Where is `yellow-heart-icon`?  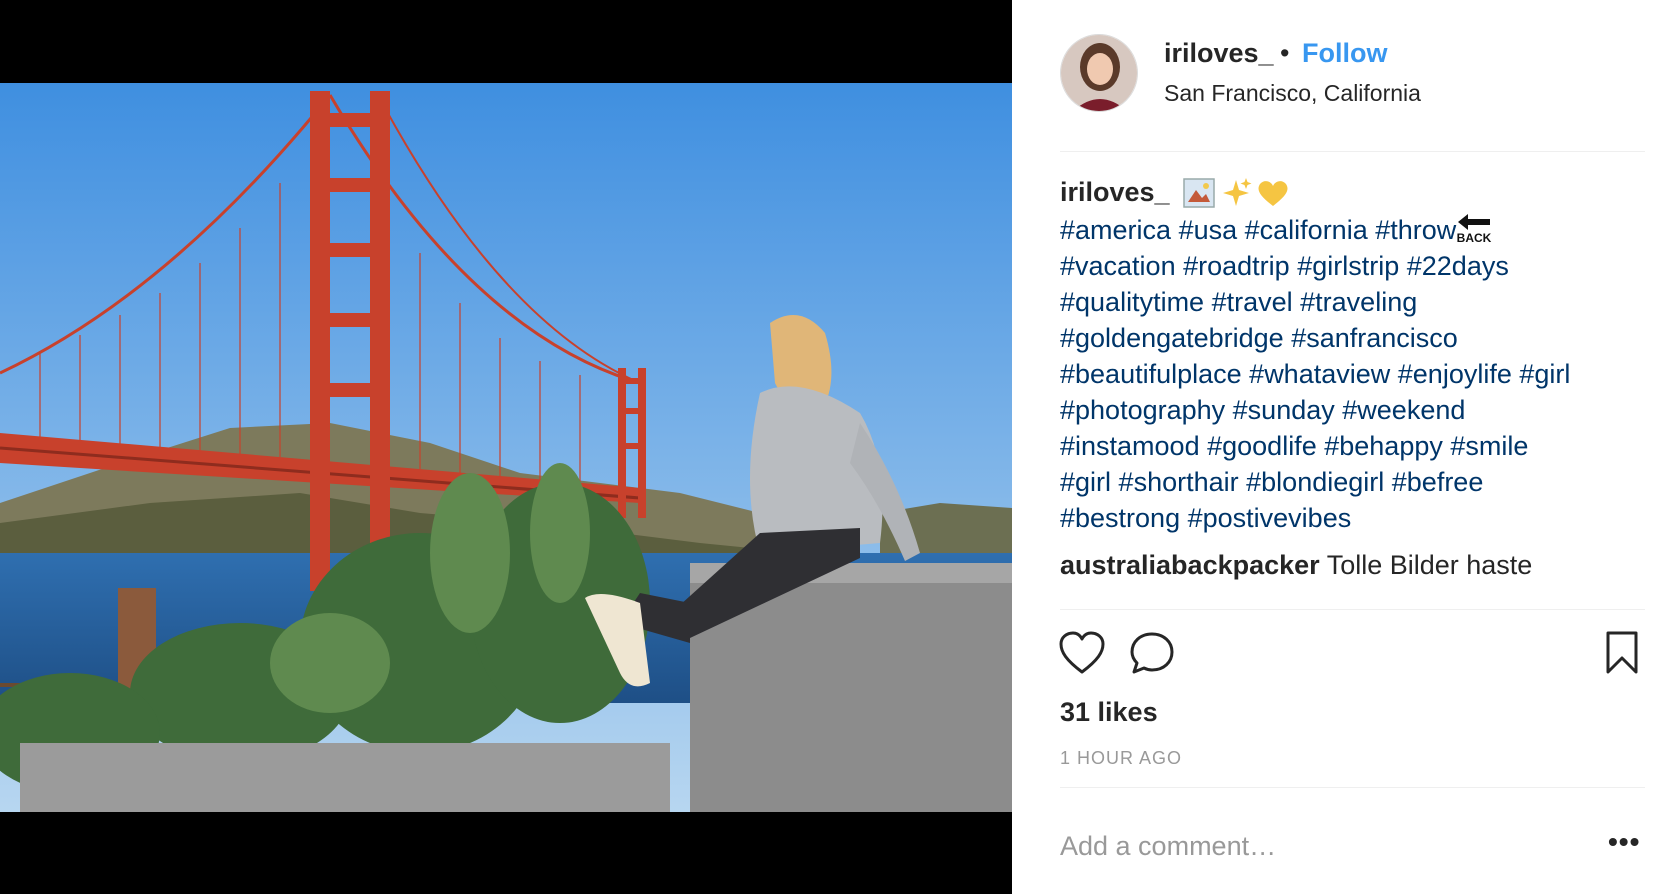 yellow-heart-icon is located at coordinates (1273, 193).